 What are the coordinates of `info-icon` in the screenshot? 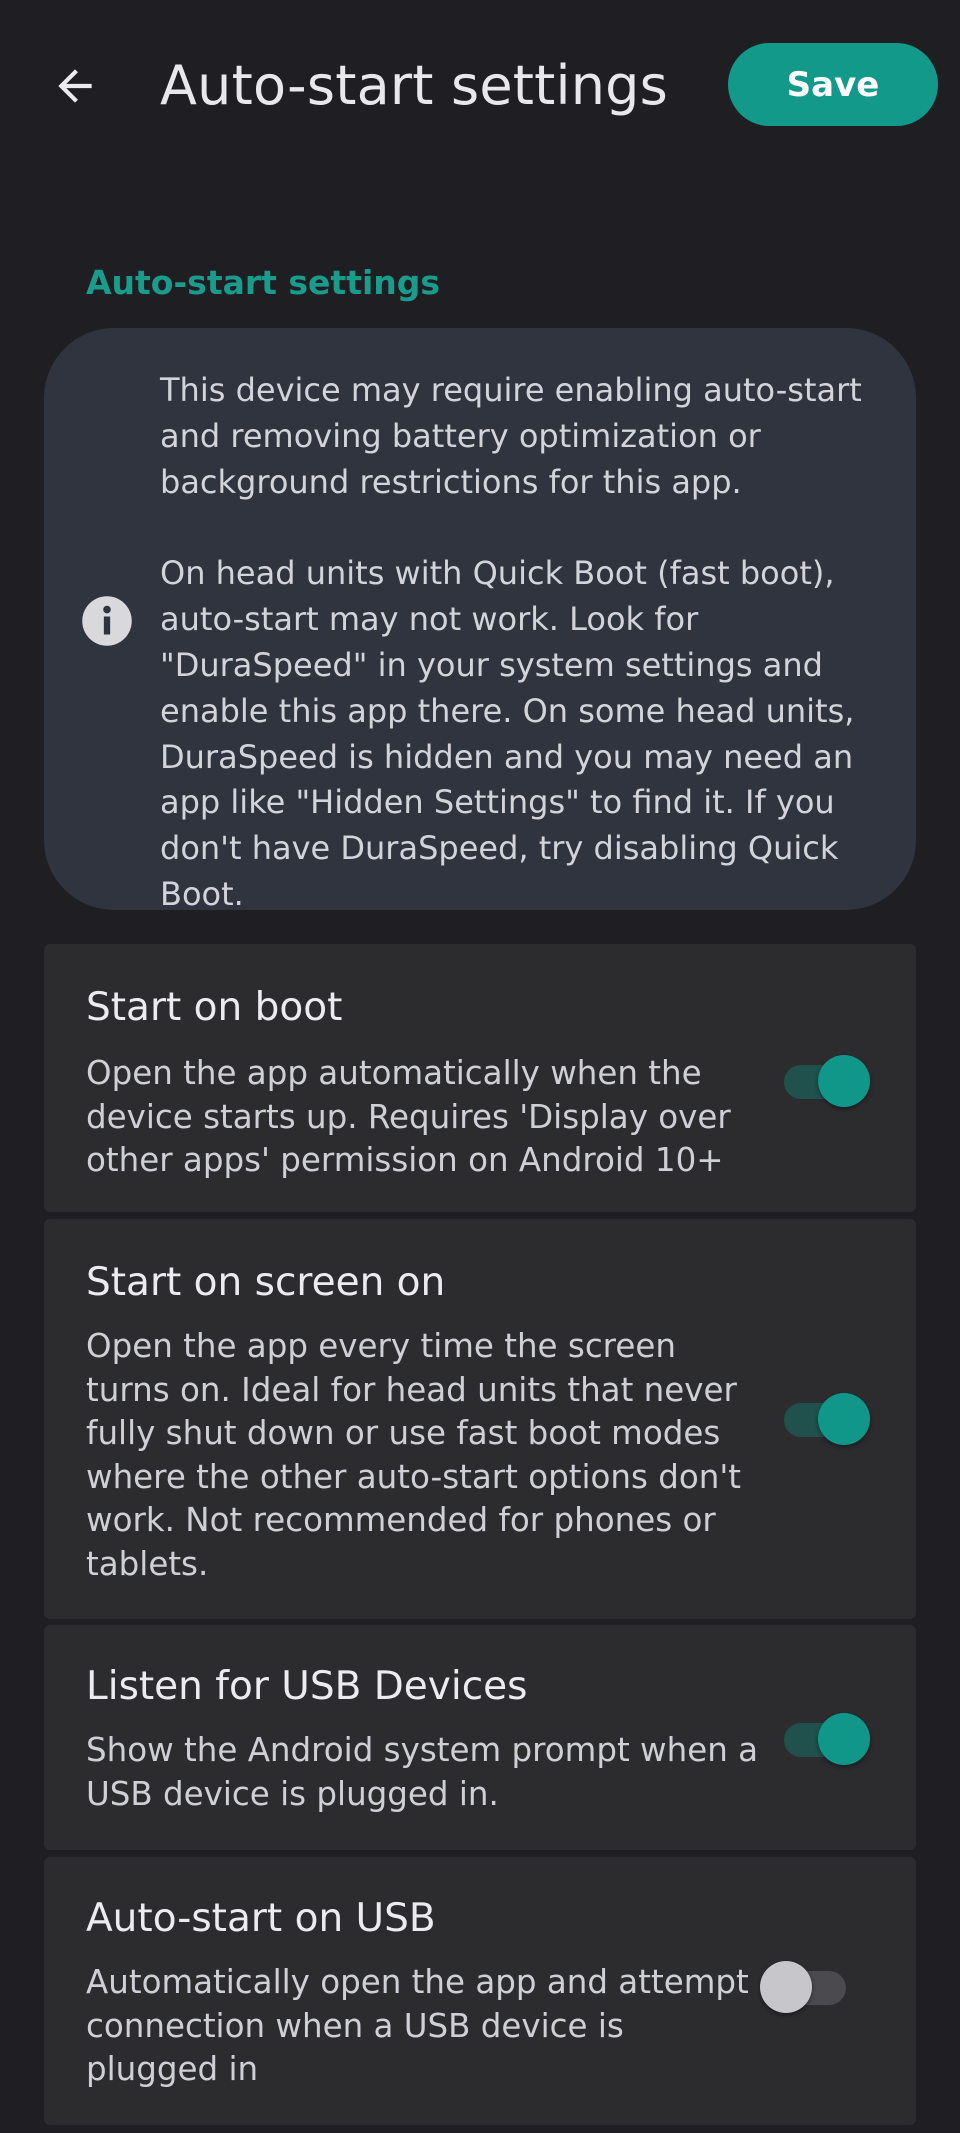 It's located at (107, 621).